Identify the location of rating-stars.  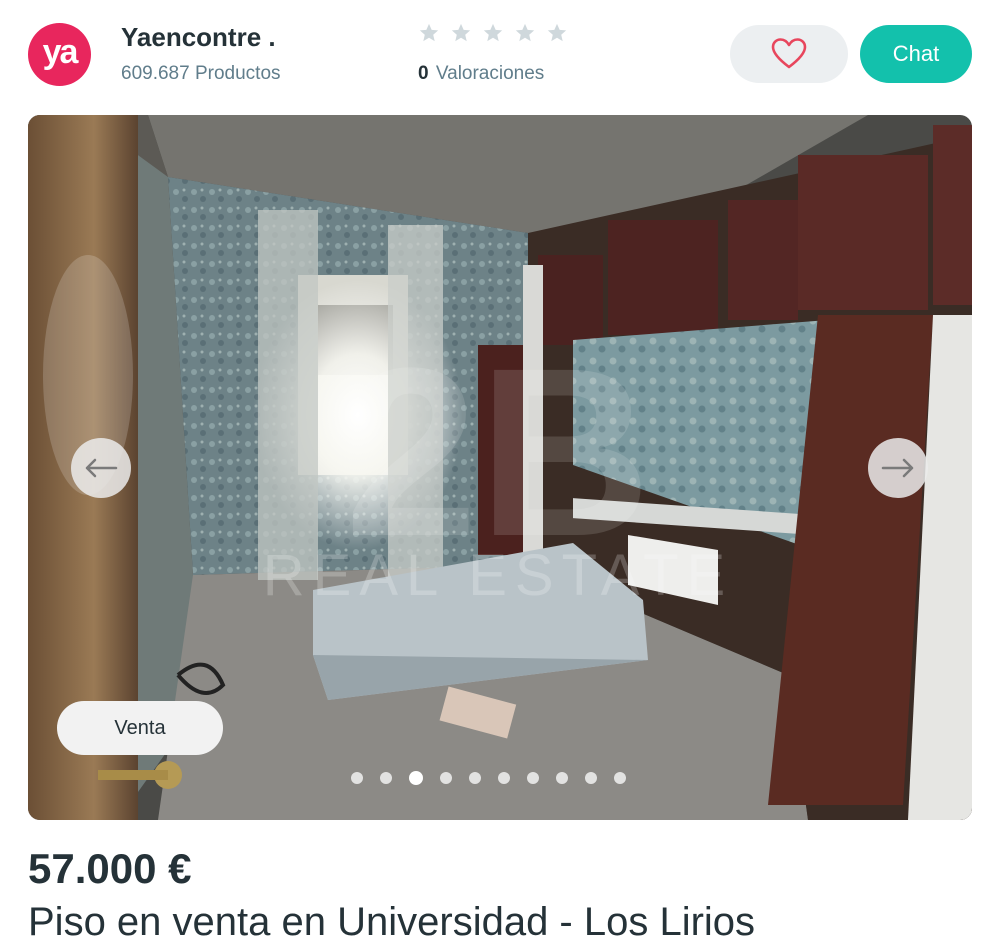
(493, 33).